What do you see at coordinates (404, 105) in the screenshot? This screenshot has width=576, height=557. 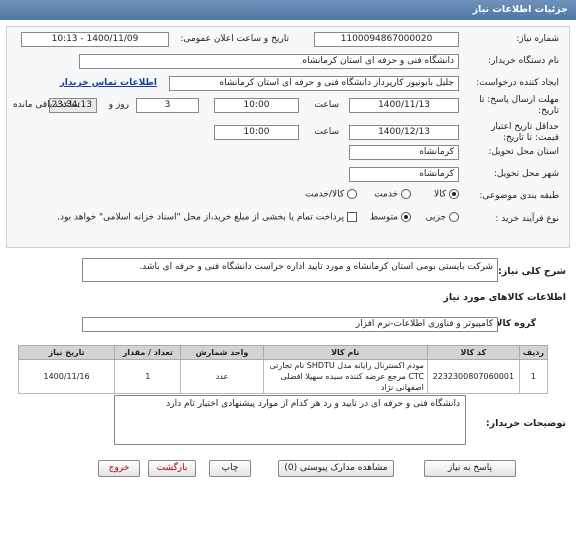 I see `deadline-date-field: 1400/11/13` at bounding box center [404, 105].